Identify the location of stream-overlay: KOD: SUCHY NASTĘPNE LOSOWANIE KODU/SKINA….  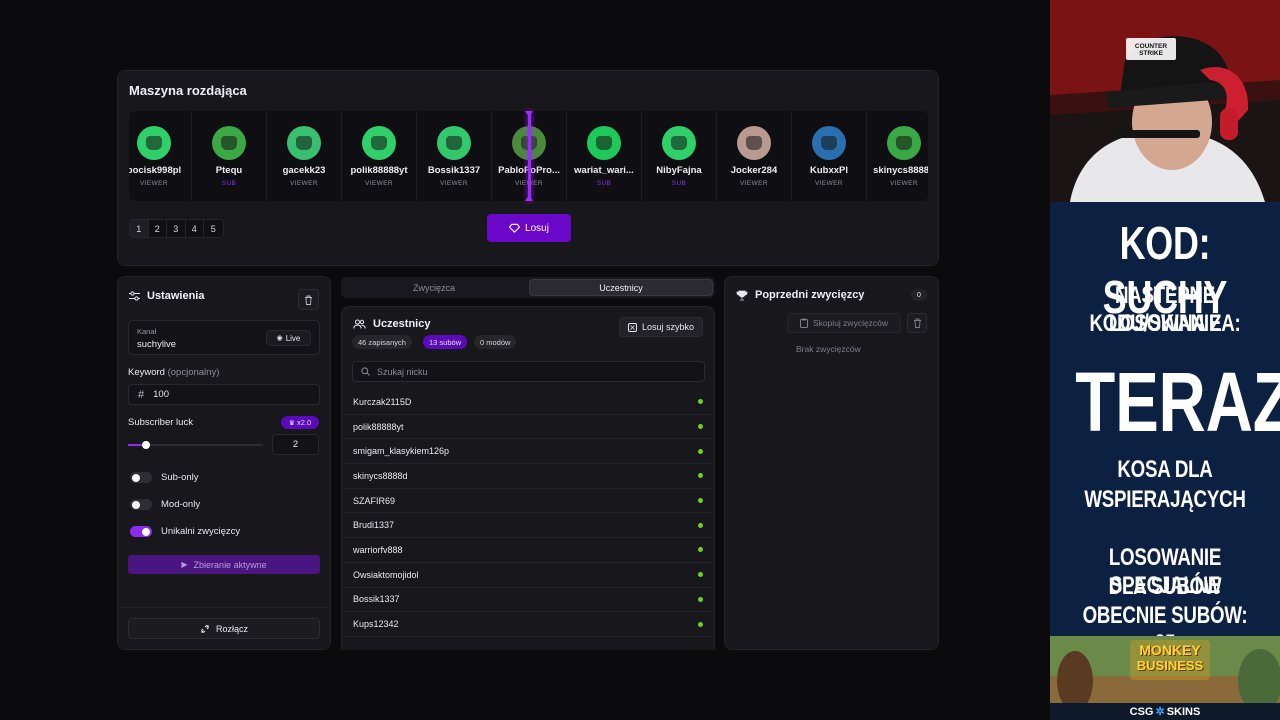
(1165, 429).